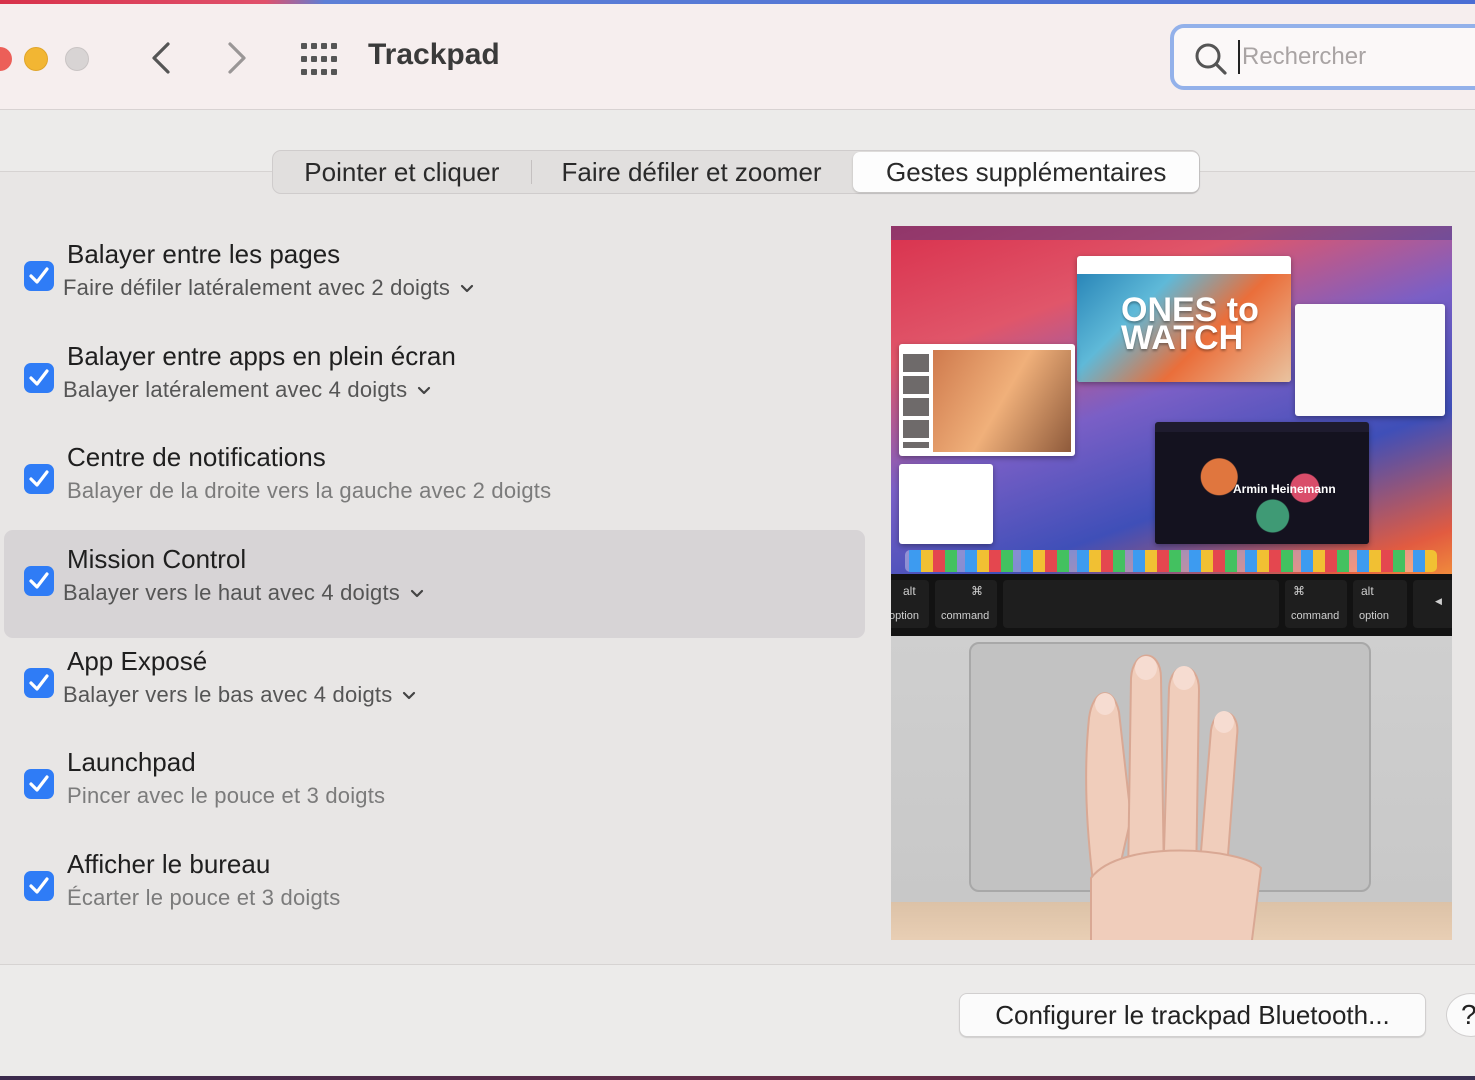 The image size is (1475, 1080). I want to click on checkbox-balayer-entre-apps, so click(39, 378).